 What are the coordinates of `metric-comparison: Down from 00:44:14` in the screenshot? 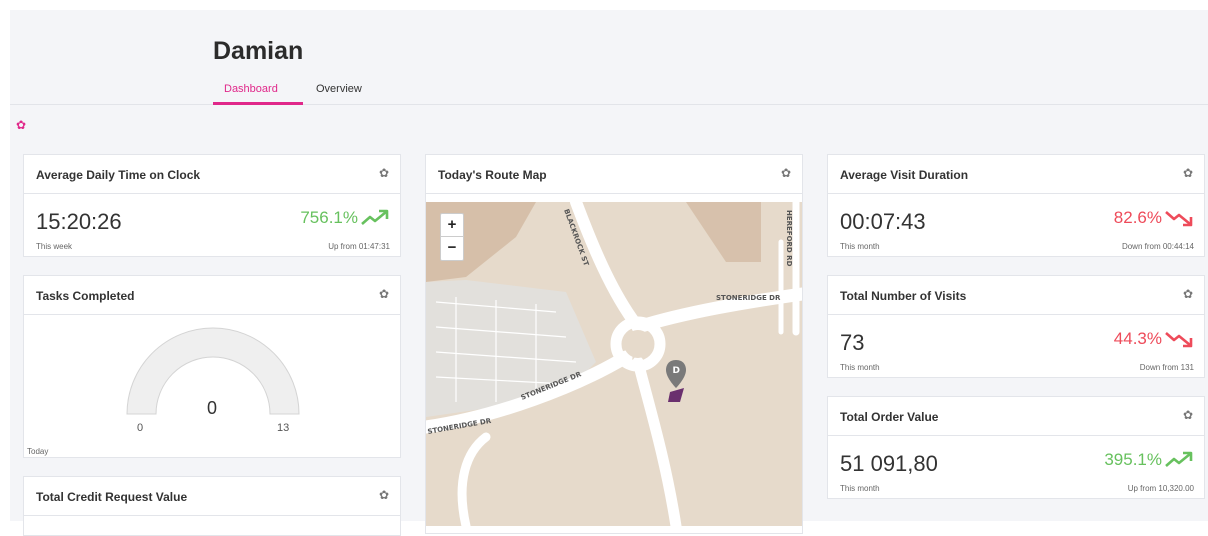 It's located at (1157, 246).